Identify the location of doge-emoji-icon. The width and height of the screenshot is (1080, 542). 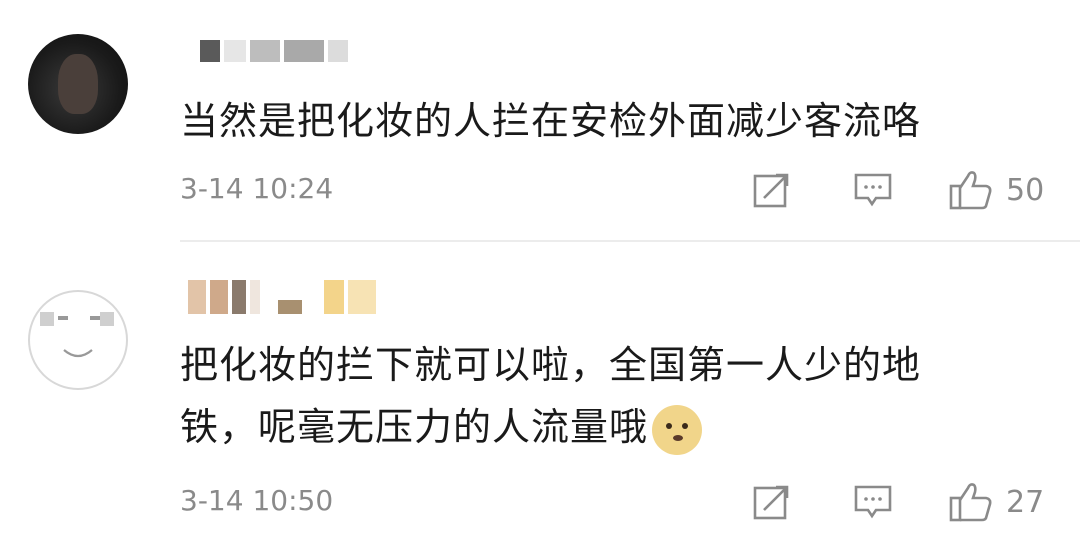
(677, 429).